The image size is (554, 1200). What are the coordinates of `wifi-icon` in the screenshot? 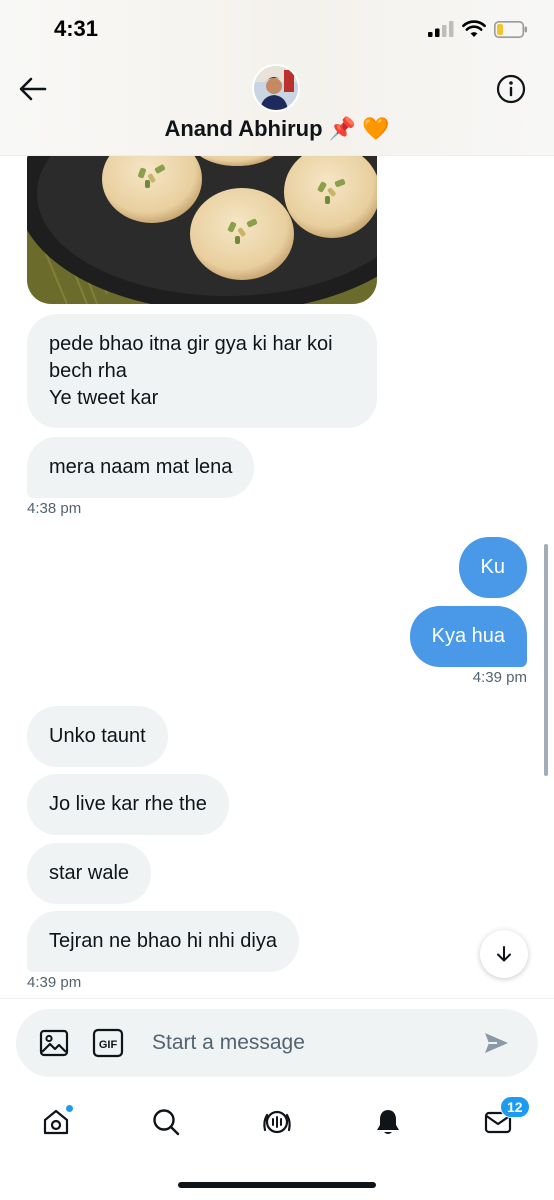 It's located at (474, 28).